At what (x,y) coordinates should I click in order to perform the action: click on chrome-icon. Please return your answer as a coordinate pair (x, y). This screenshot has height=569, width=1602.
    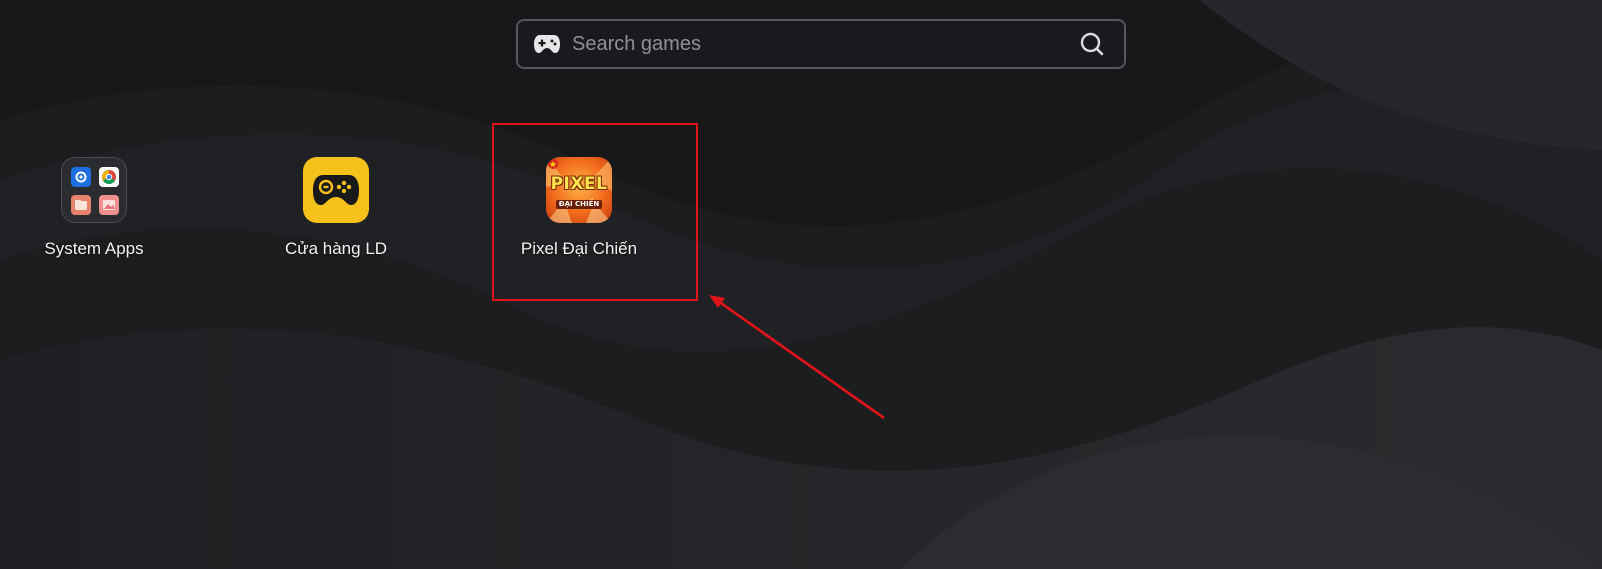
    Looking at the image, I should click on (109, 177).